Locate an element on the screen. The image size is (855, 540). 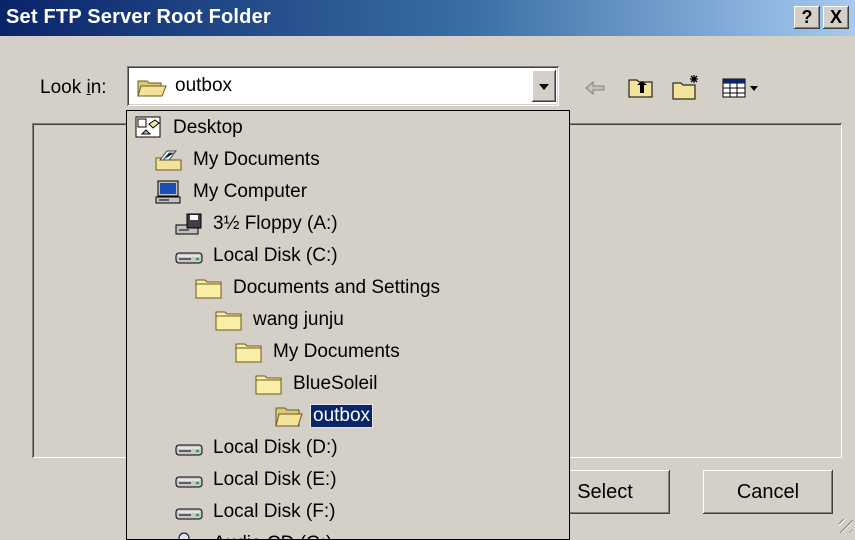
new-folder-icon is located at coordinates (687, 87).